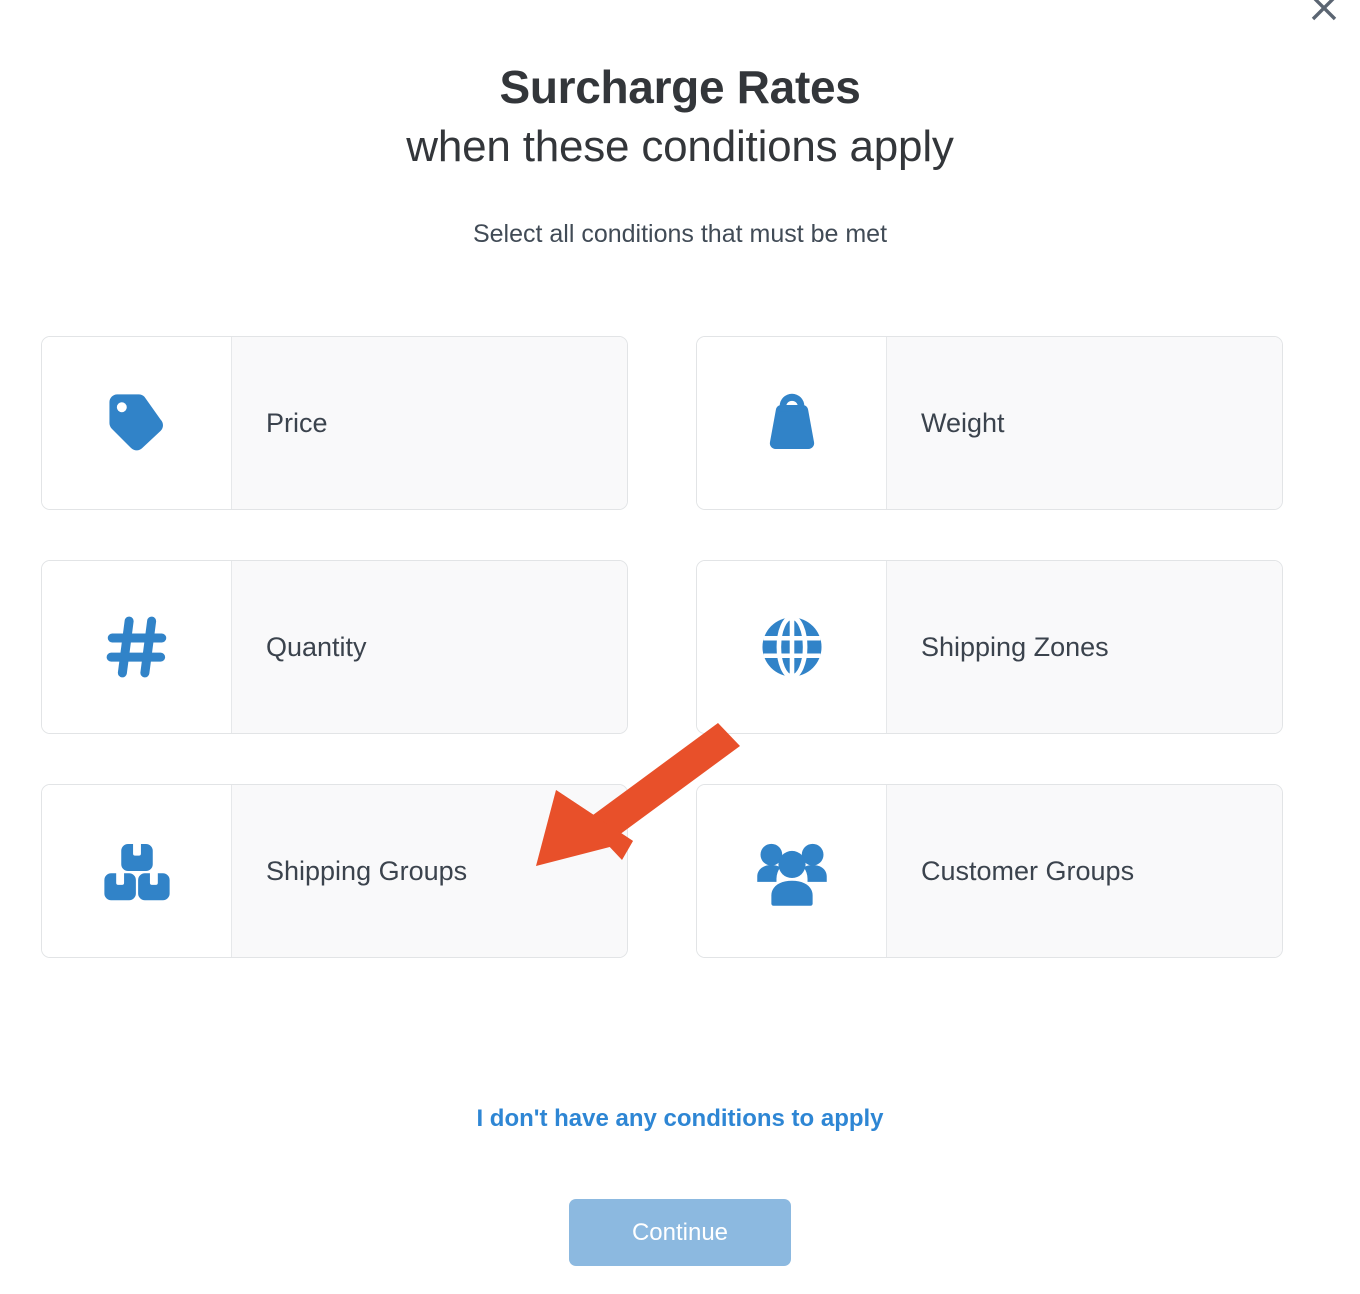 The image size is (1360, 1294). I want to click on condition-option-price: Price, so click(334, 423).